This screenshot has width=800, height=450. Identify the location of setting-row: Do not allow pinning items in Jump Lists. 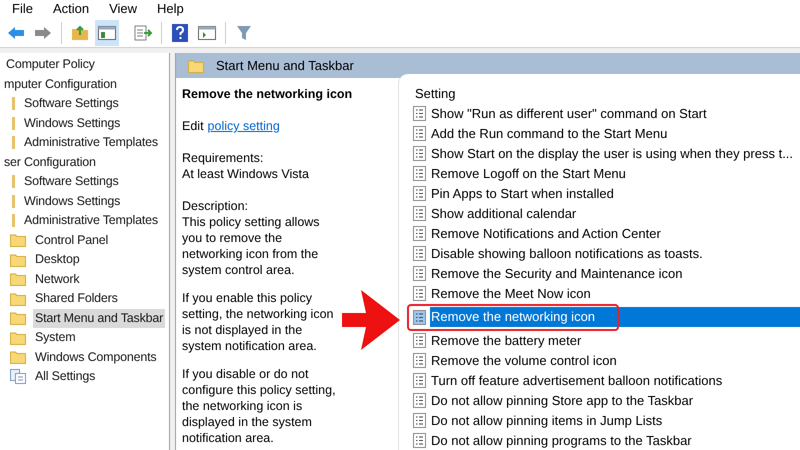
(615, 420).